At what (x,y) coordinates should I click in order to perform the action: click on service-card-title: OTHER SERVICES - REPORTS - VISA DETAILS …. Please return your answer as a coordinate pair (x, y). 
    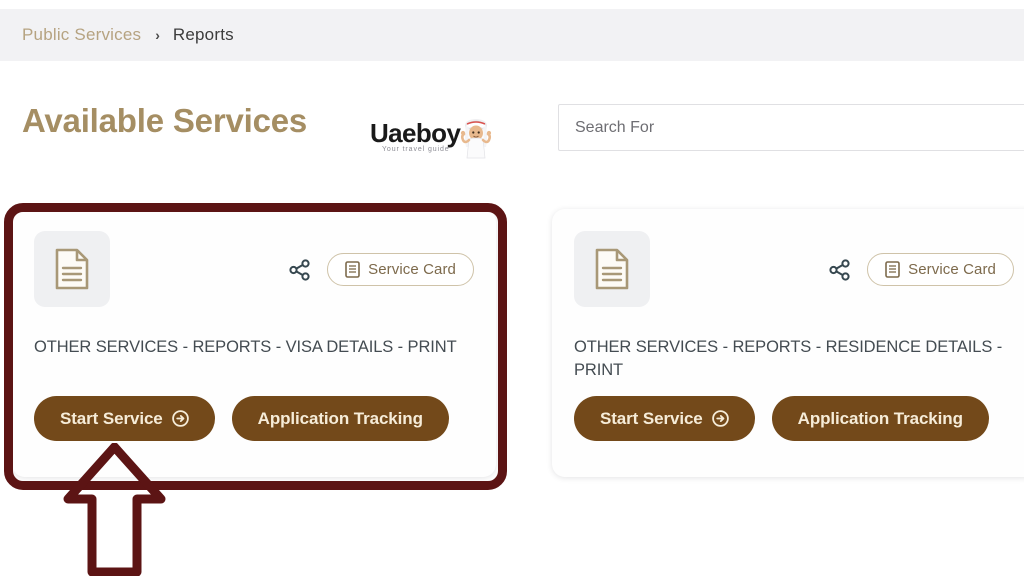
    Looking at the image, I should click on (245, 347).